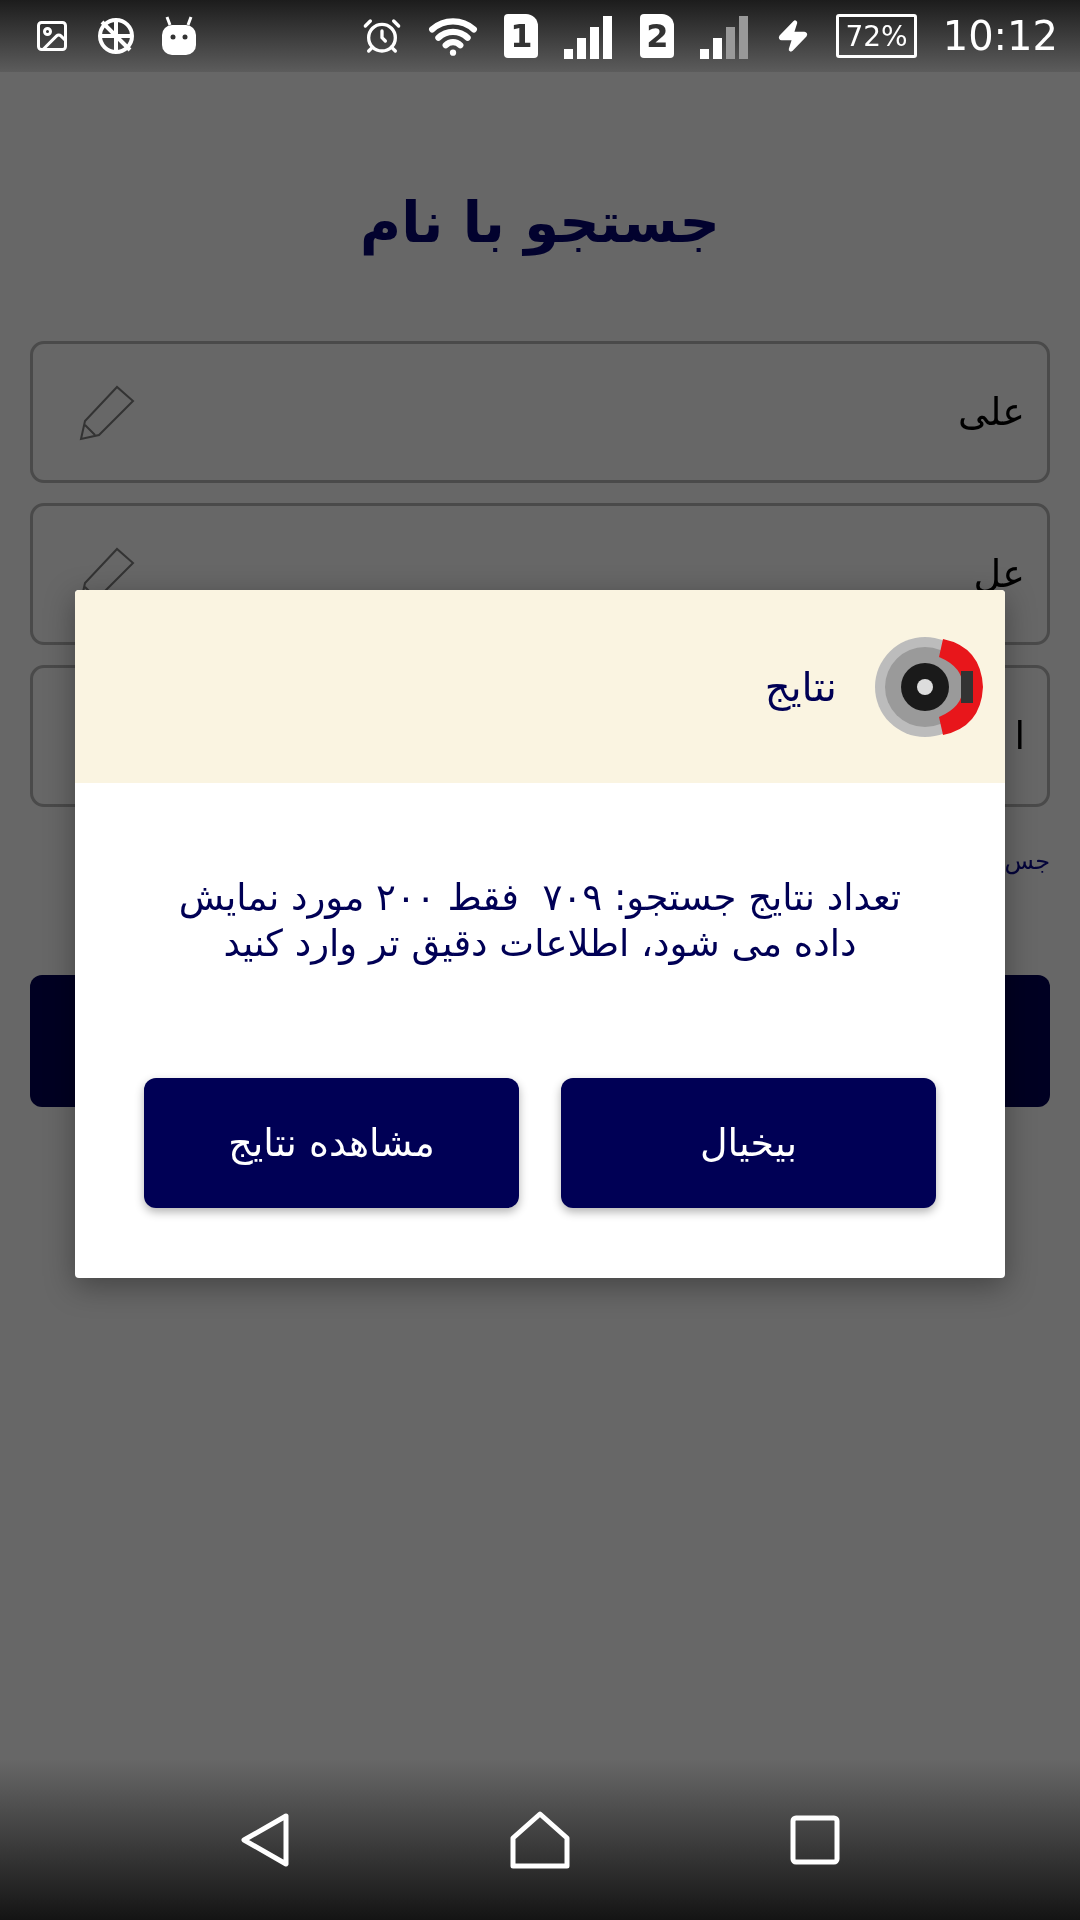 This screenshot has width=1080, height=1920. I want to click on sim-icon: 2, so click(657, 36).